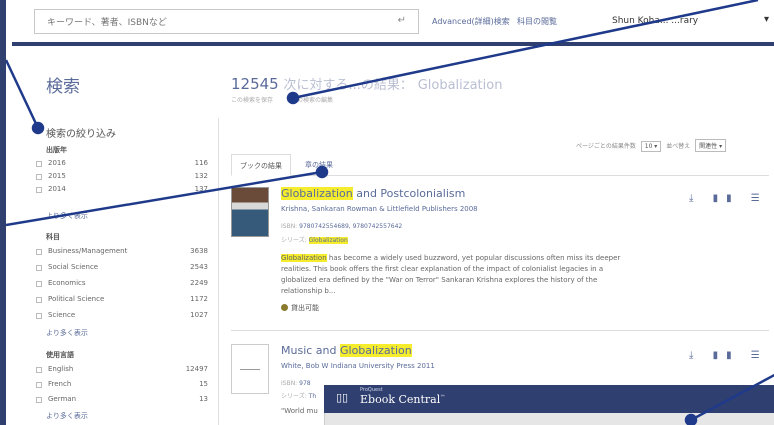 The height and width of the screenshot is (425, 774). I want to click on facet-heading-subject: 科目, so click(53, 237).